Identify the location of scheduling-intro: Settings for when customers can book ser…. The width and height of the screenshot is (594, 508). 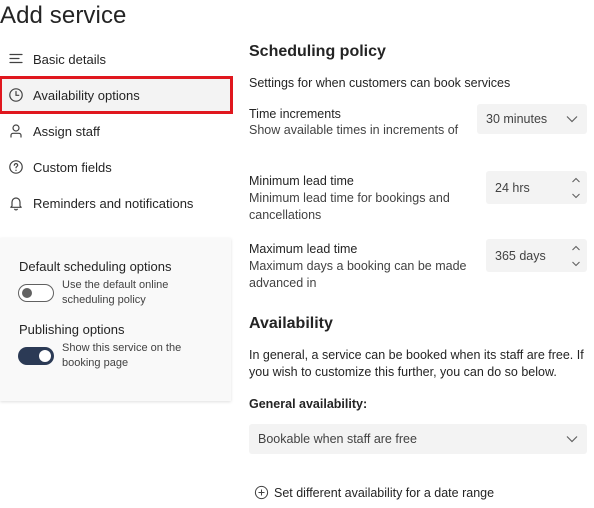
(380, 83).